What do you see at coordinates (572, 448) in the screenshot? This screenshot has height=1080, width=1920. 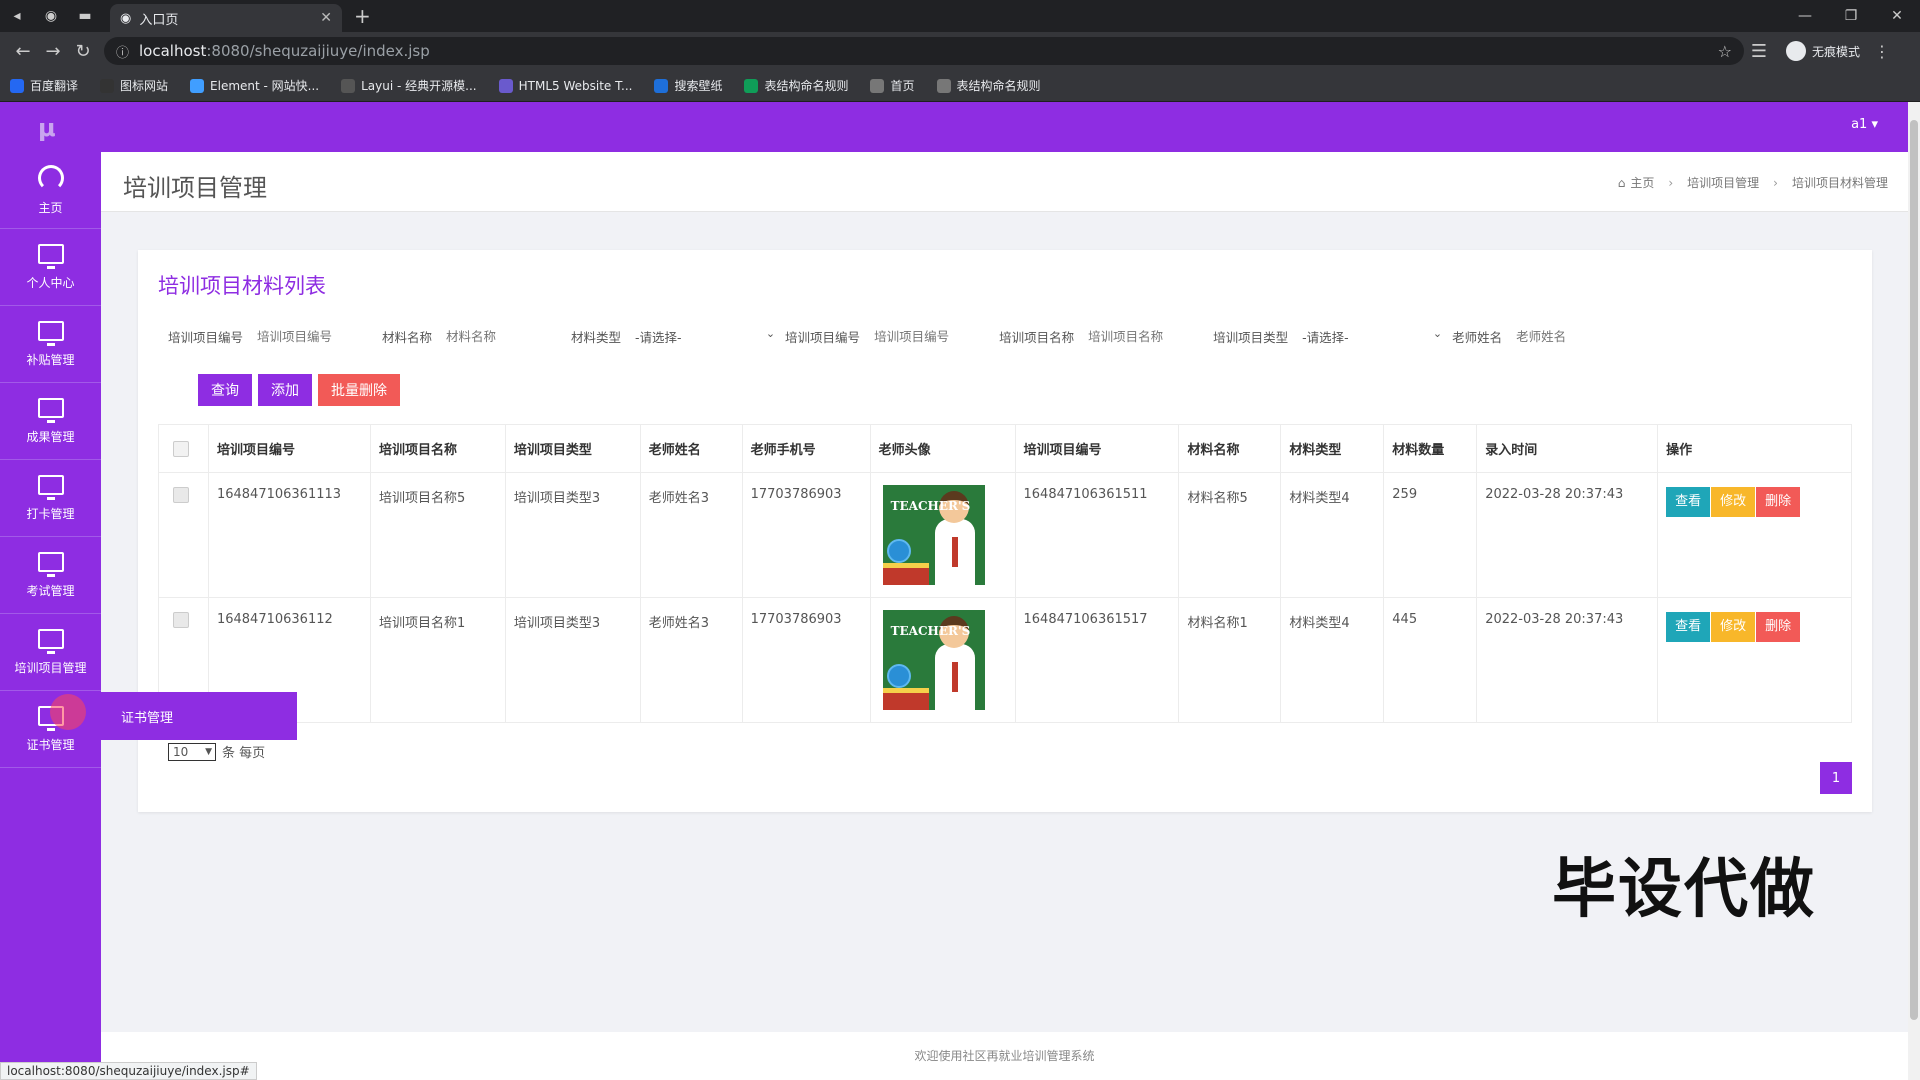 I see `column-header: 培训项目类型` at bounding box center [572, 448].